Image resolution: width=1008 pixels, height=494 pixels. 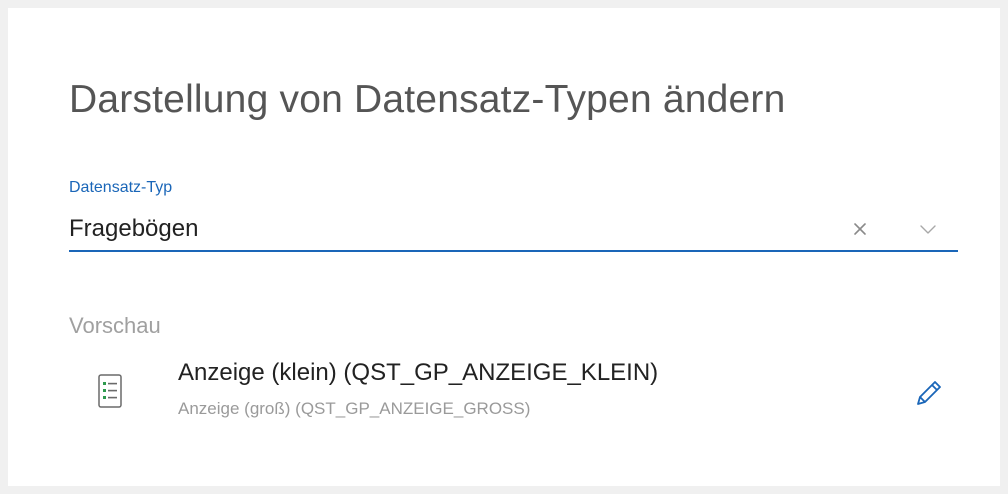 What do you see at coordinates (121, 187) in the screenshot?
I see `record-type-label: Datensatz-Typ` at bounding box center [121, 187].